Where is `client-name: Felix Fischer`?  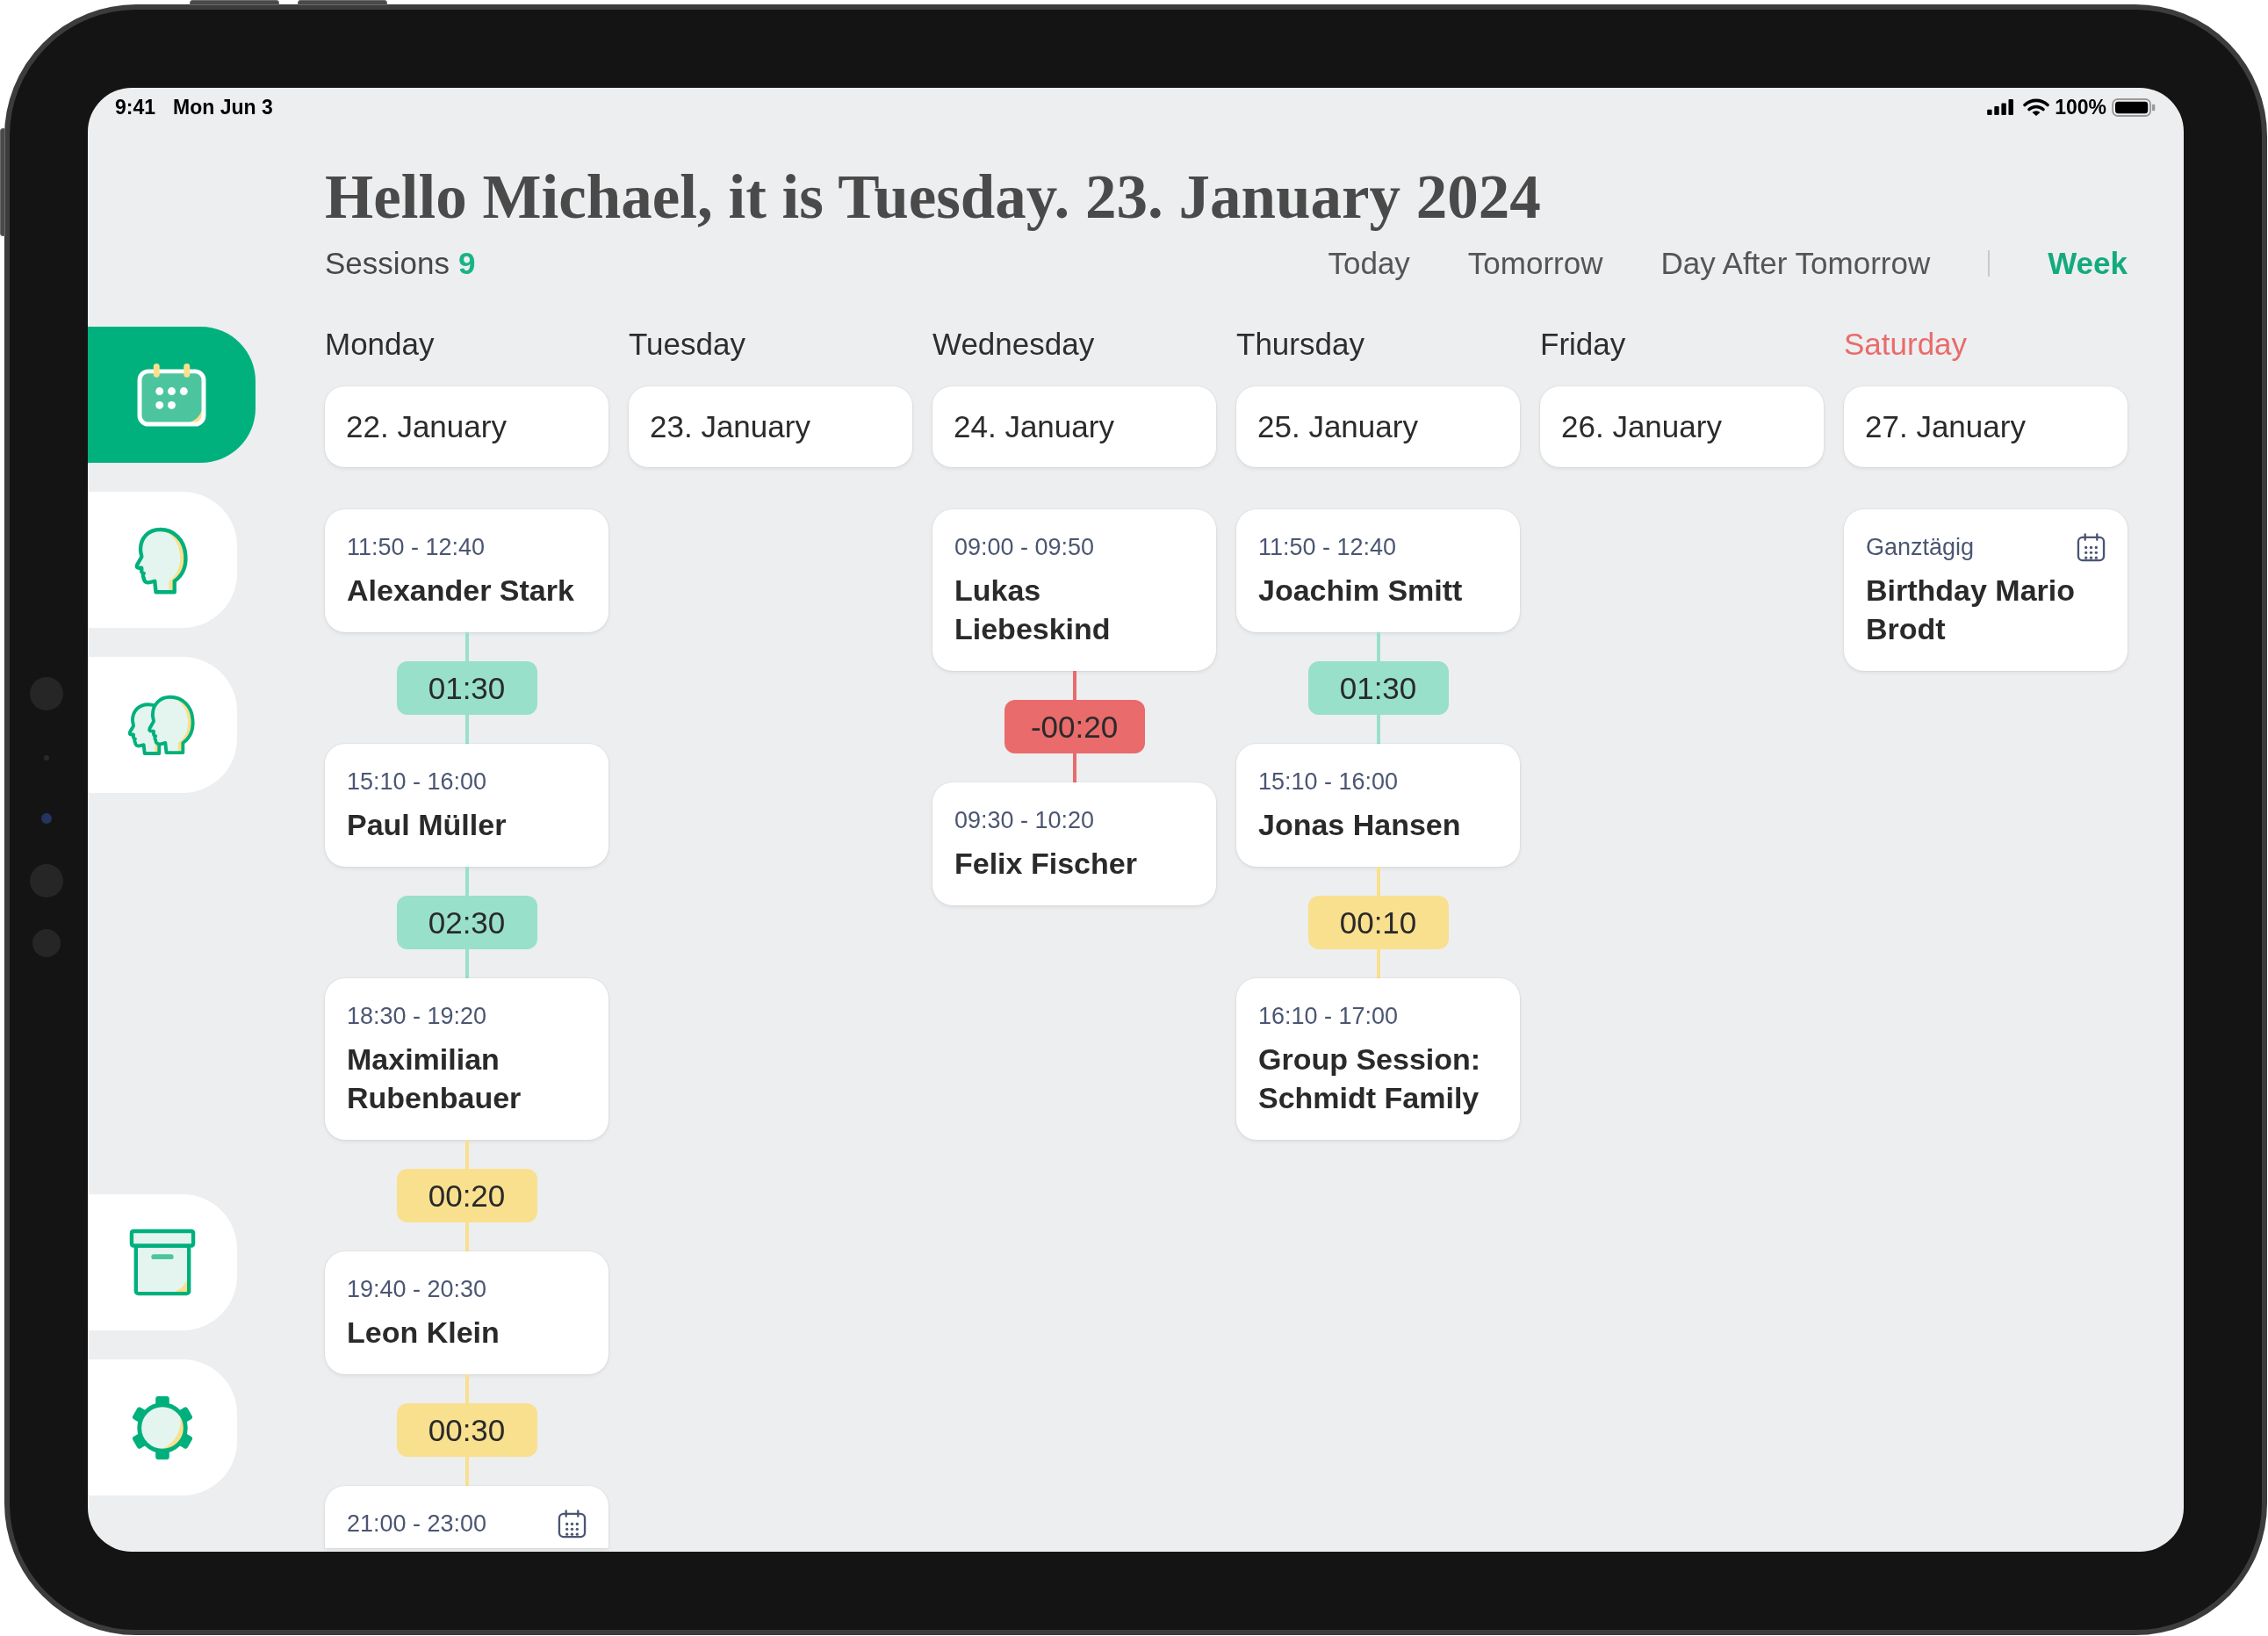 client-name: Felix Fischer is located at coordinates (1046, 864).